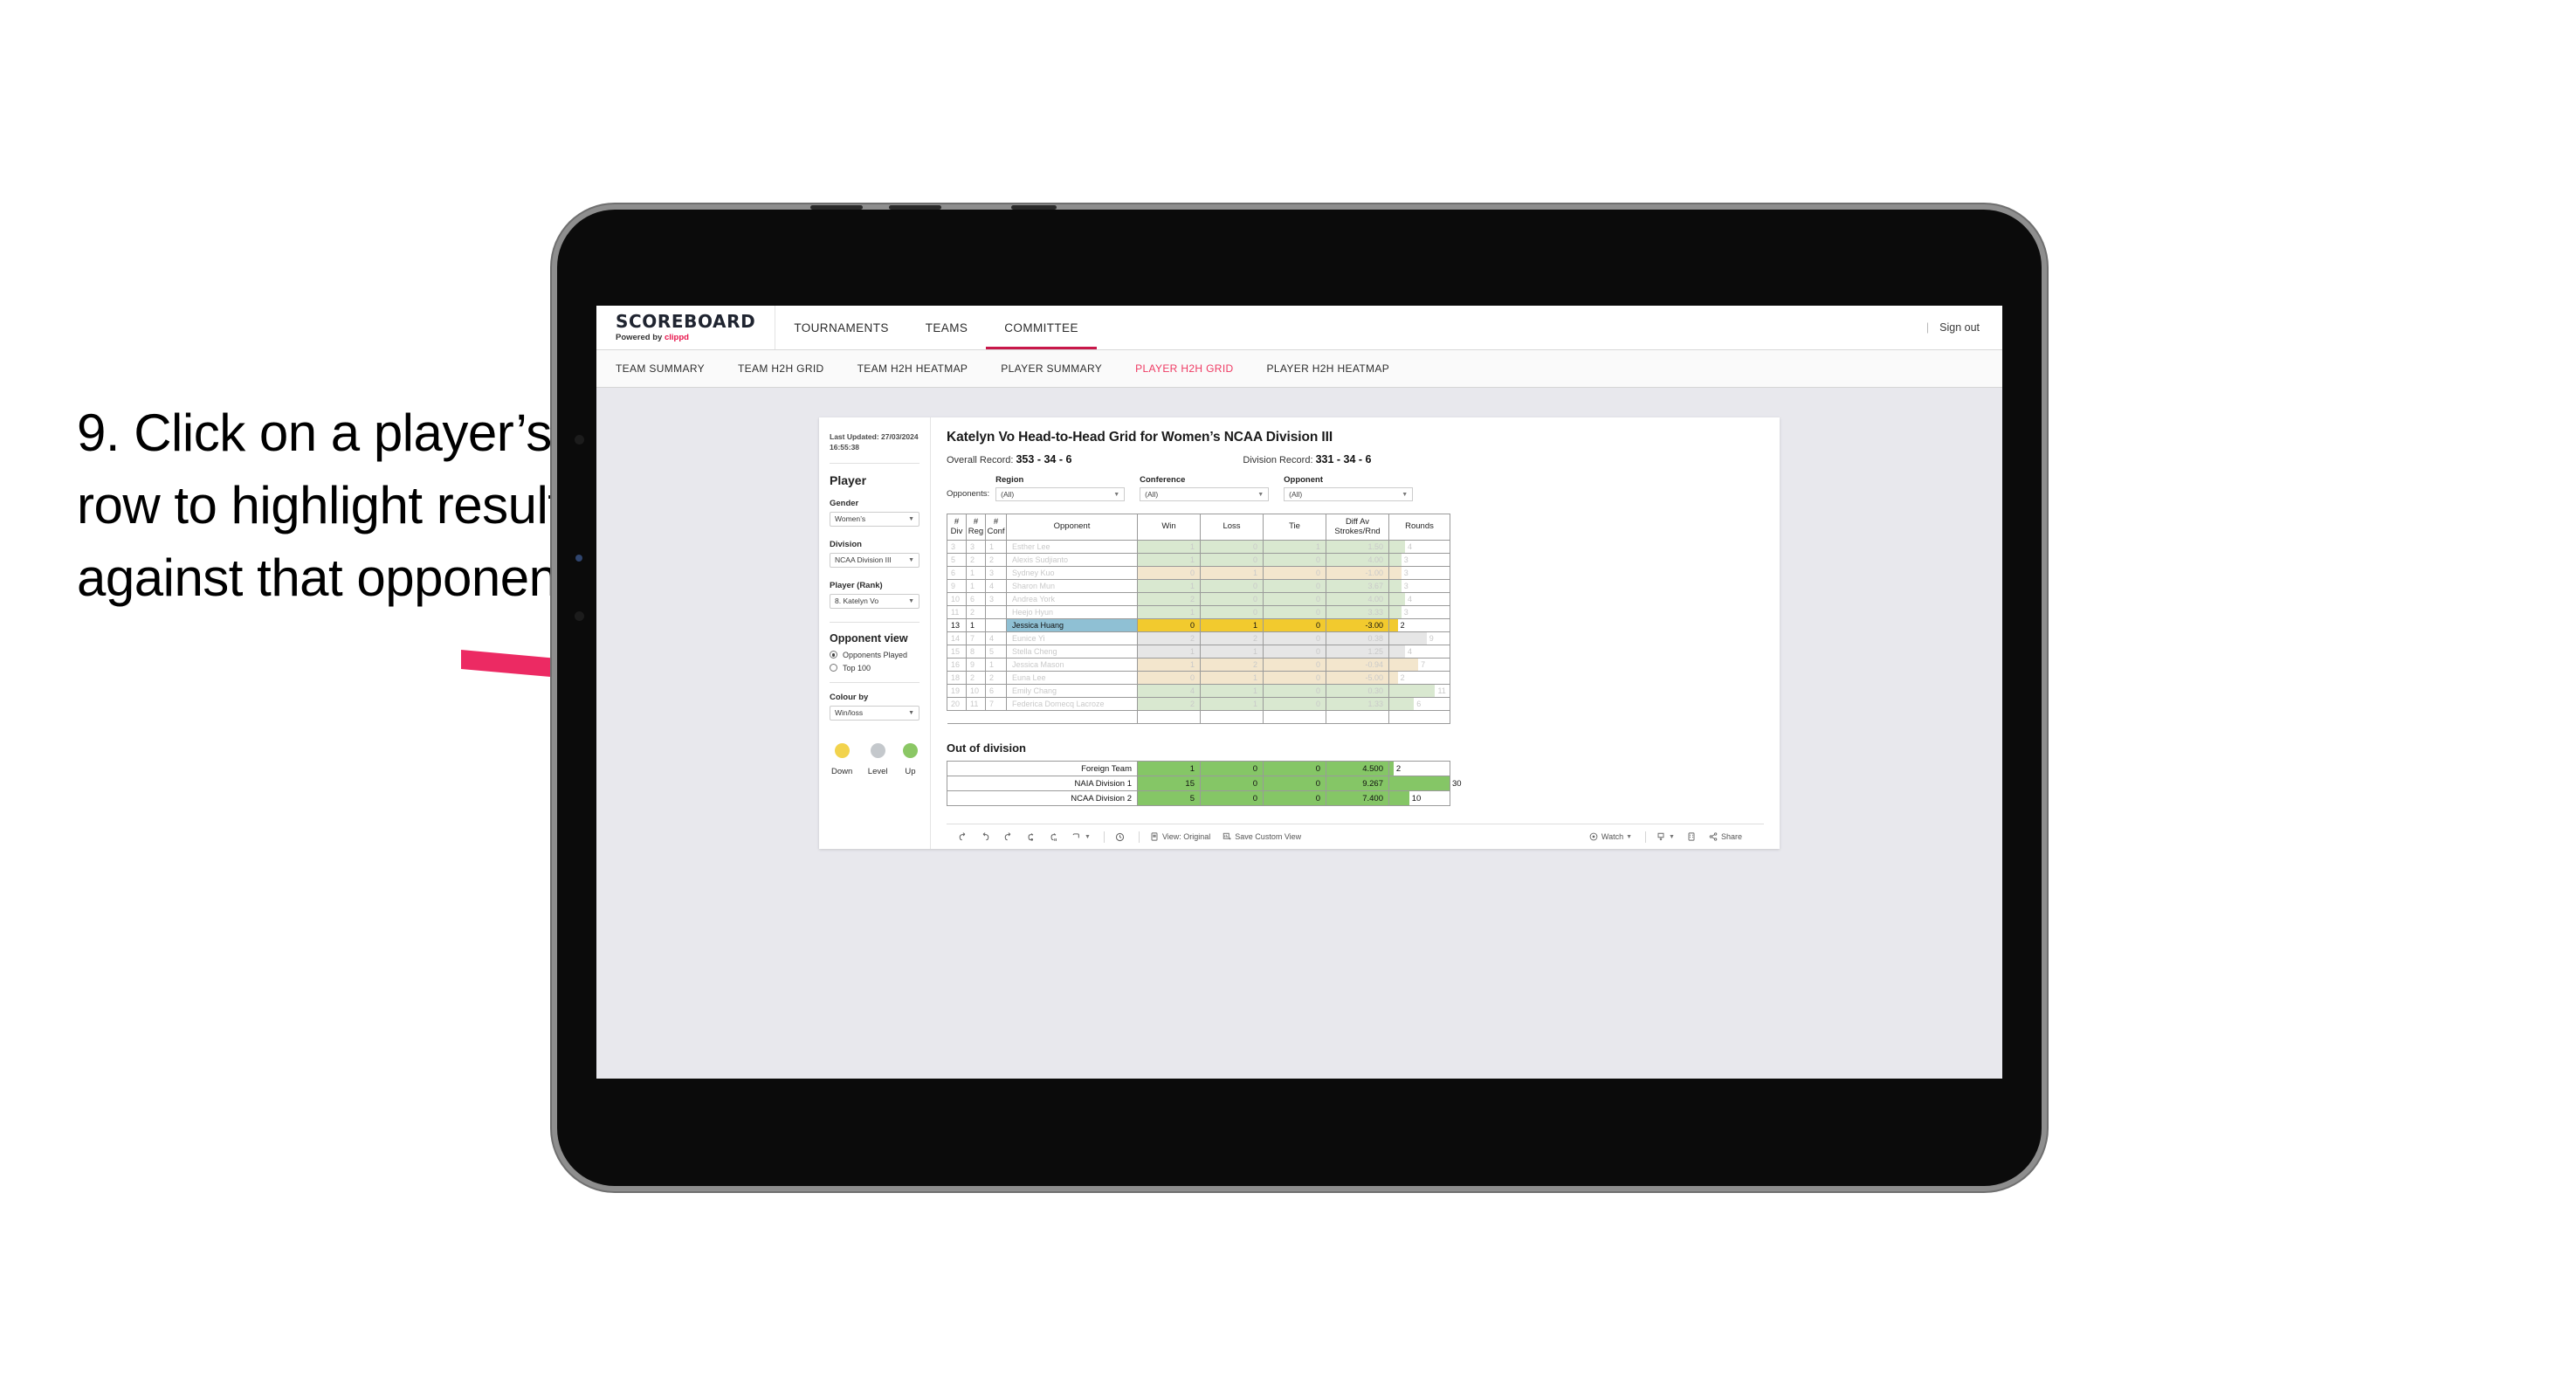 This screenshot has width=2576, height=1386. Describe the element at coordinates (1665, 837) in the screenshot. I see `download-button: ▼` at that location.